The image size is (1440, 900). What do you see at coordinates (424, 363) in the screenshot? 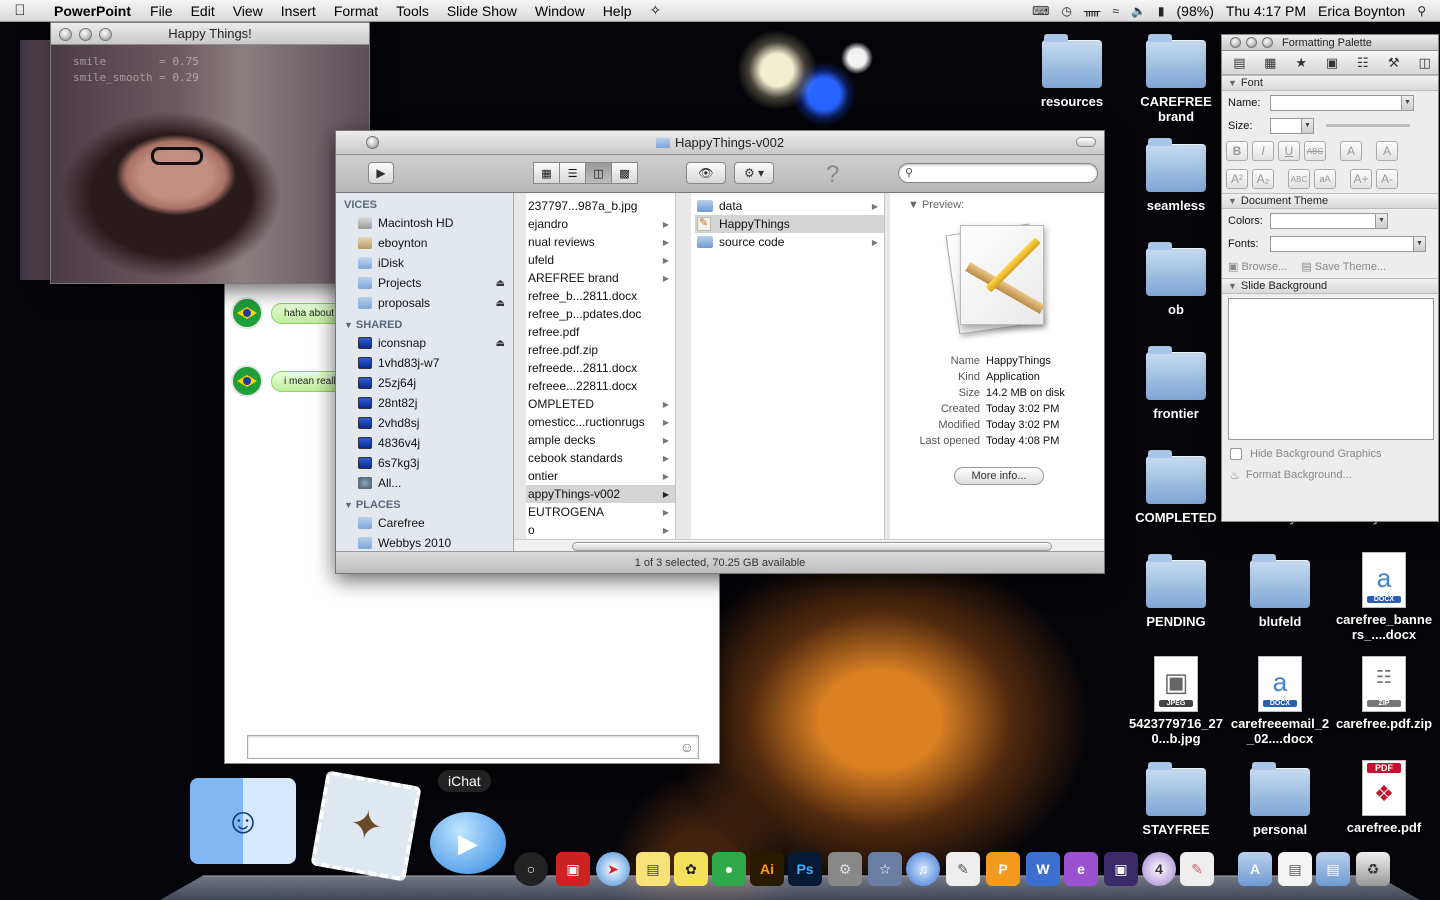
I see `sidebar-item-shared: 1vhd83j-w7` at bounding box center [424, 363].